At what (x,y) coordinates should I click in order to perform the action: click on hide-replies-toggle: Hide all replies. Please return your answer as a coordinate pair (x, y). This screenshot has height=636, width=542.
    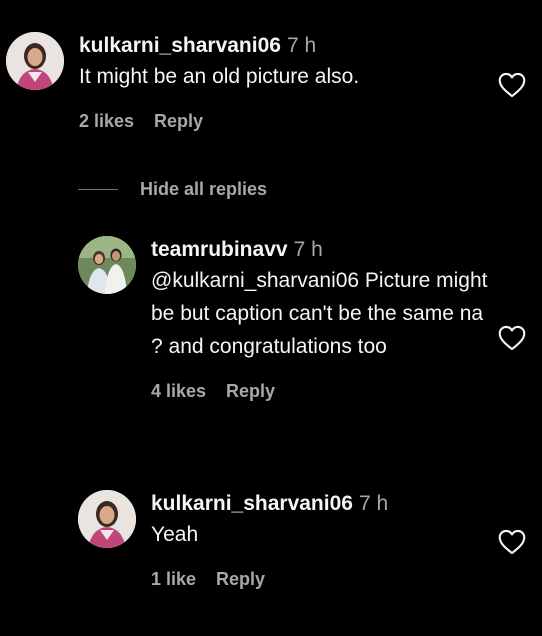
    Looking at the image, I should click on (172, 189).